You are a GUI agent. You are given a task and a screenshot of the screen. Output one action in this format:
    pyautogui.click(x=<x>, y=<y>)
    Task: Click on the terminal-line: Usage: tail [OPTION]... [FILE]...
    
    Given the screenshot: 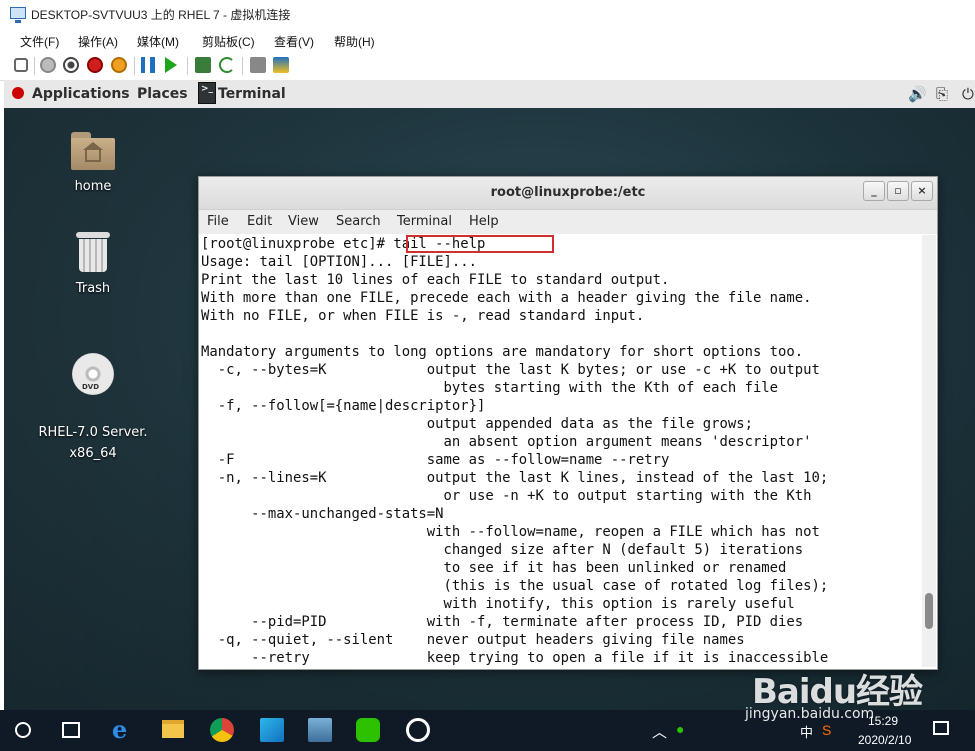 What is the action you would take?
    pyautogui.click(x=339, y=262)
    